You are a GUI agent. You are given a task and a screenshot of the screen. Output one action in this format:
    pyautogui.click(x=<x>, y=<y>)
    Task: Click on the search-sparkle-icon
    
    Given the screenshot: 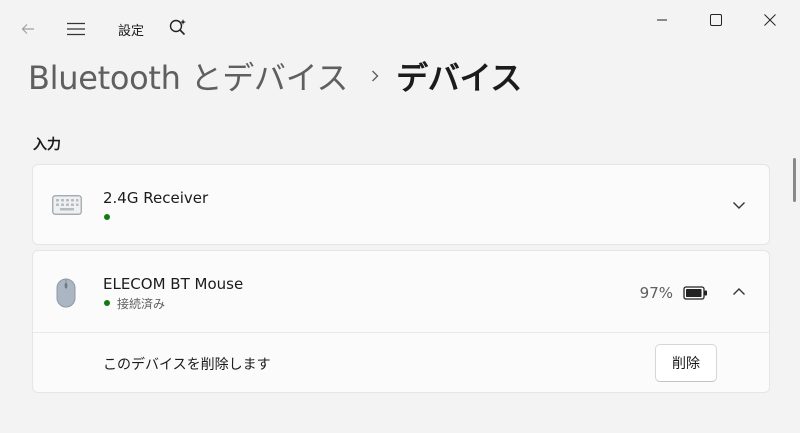 What is the action you would take?
    pyautogui.click(x=177, y=27)
    